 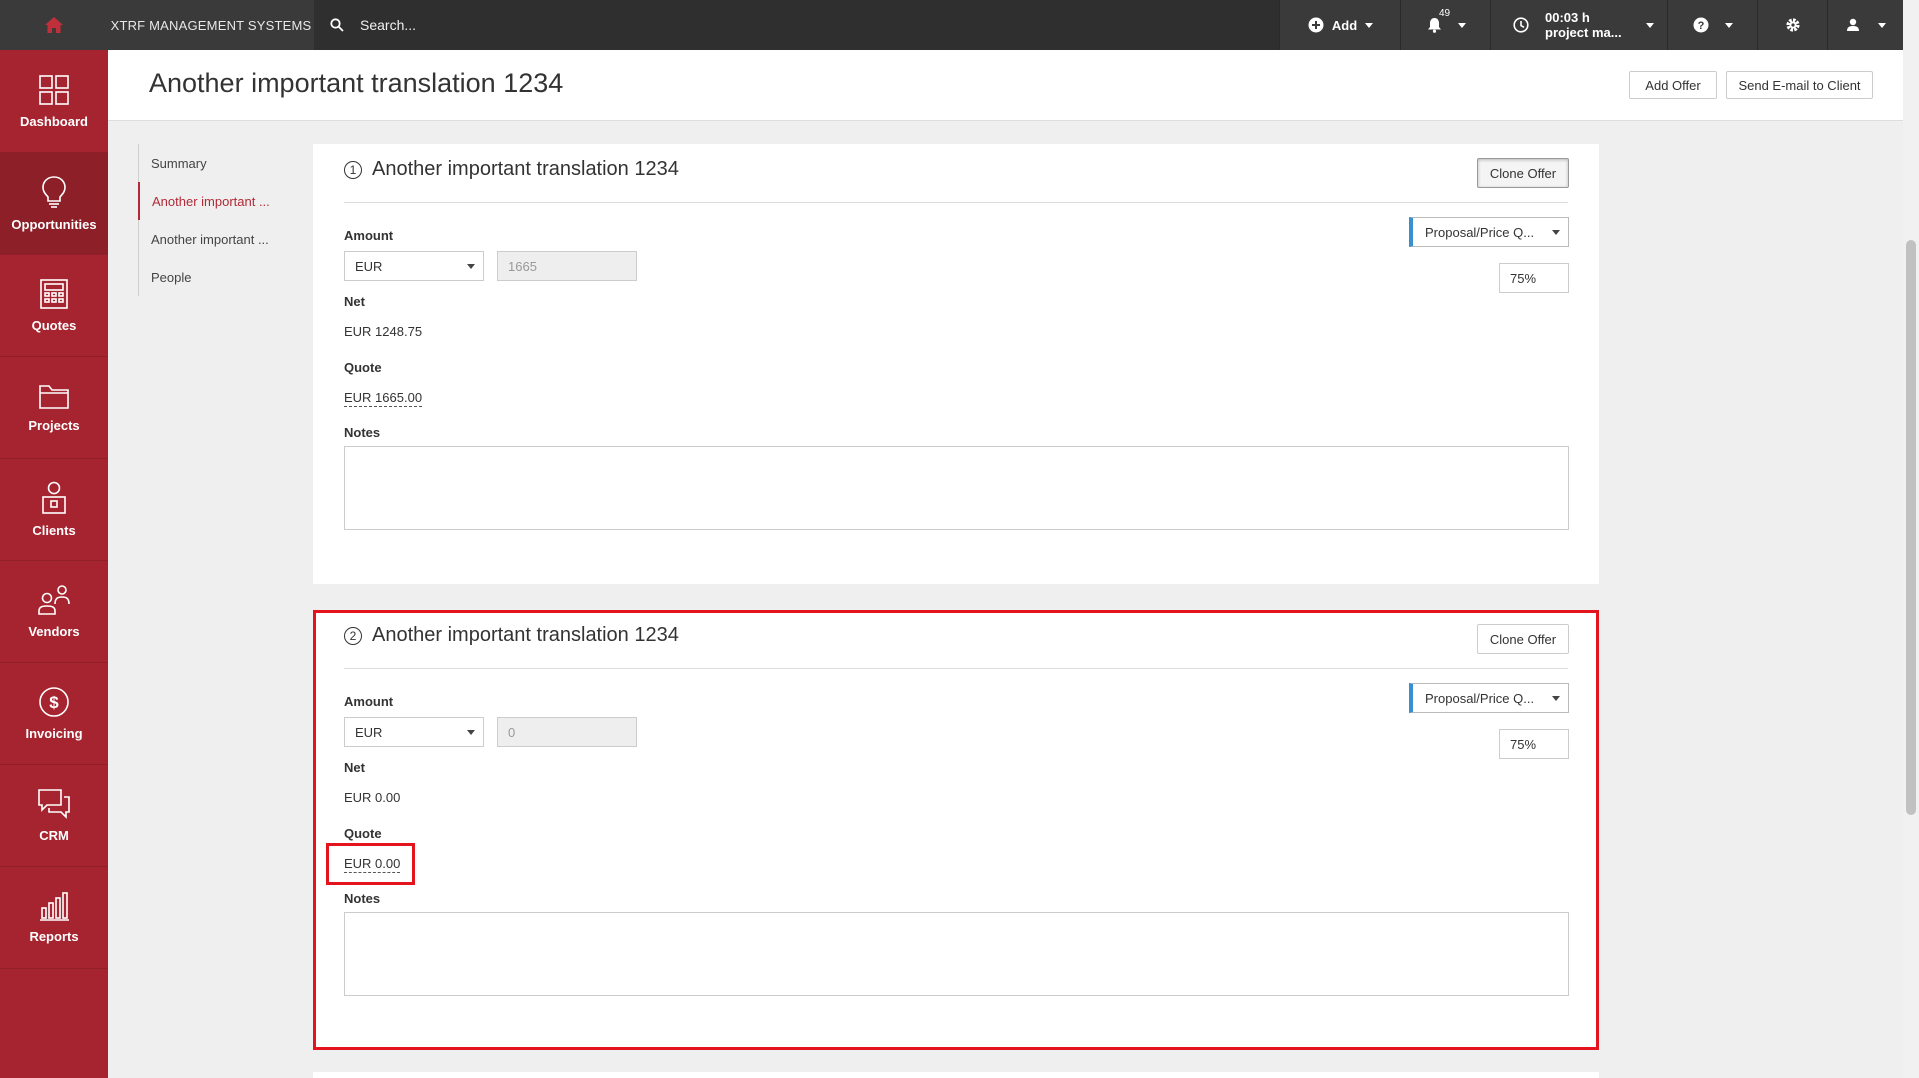 What do you see at coordinates (54, 425) in the screenshot?
I see `sidebar-item-label: Projects` at bounding box center [54, 425].